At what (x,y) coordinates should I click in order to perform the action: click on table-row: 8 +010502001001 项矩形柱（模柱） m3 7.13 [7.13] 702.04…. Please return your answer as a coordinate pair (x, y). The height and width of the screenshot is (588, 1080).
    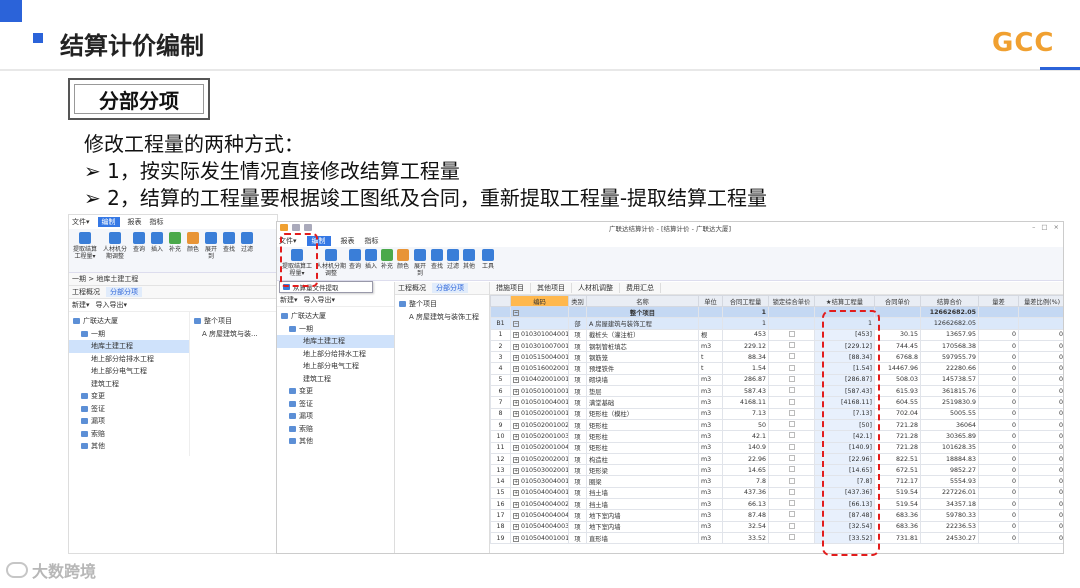
    Looking at the image, I should click on (776, 413).